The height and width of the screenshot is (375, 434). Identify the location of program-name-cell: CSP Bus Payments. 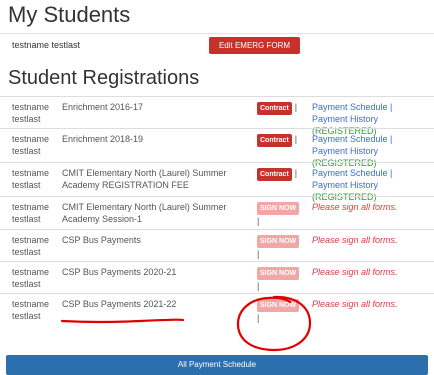
(101, 240).